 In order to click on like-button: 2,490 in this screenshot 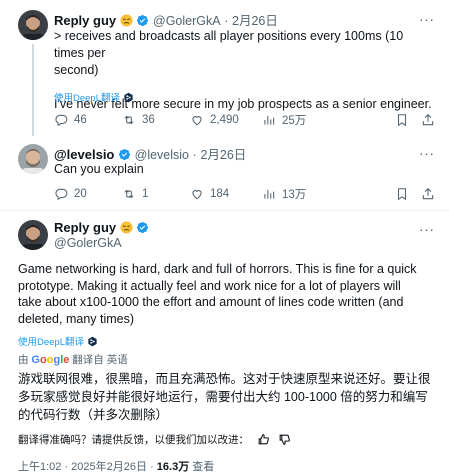, I will do `click(226, 120)`.